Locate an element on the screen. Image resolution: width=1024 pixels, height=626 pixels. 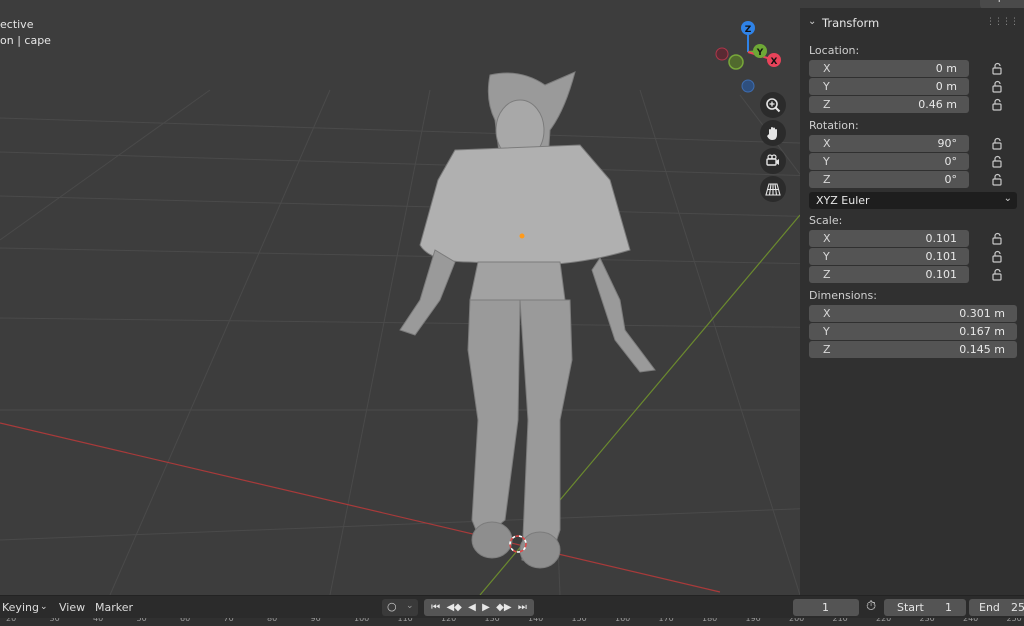
record-icon: ○ is located at coordinates (392, 606).